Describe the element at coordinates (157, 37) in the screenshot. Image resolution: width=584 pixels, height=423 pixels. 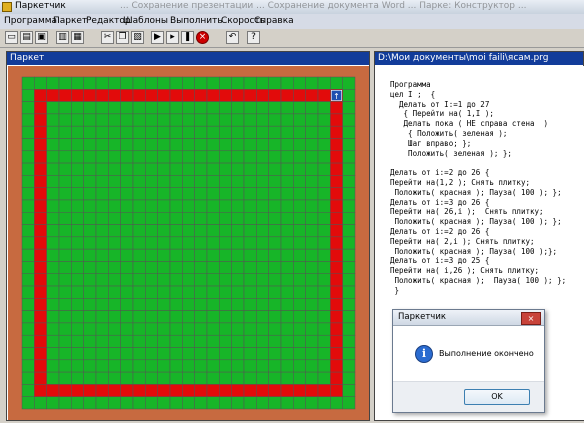
I see `run-icon: ▶` at that location.